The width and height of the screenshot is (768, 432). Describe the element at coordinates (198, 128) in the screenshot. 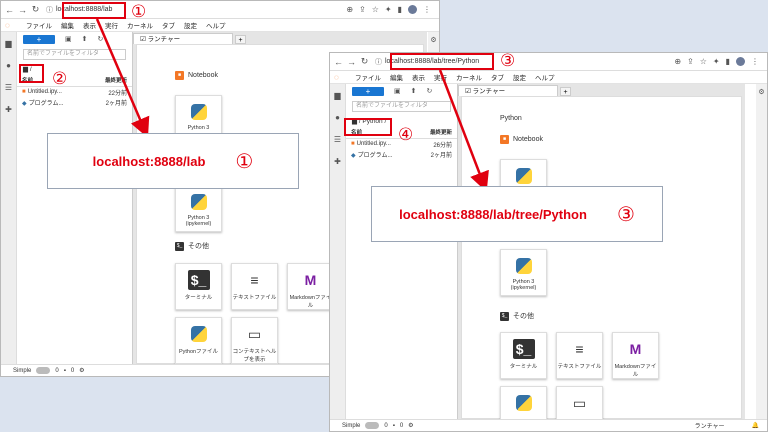

I see `card-label: Python 3` at that location.